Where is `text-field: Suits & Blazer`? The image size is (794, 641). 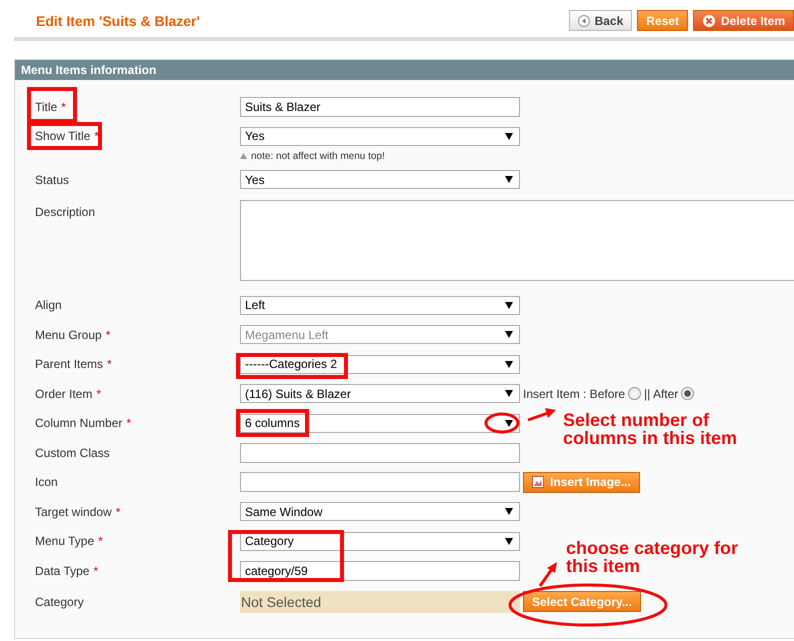 text-field: Suits & Blazer is located at coordinates (380, 106).